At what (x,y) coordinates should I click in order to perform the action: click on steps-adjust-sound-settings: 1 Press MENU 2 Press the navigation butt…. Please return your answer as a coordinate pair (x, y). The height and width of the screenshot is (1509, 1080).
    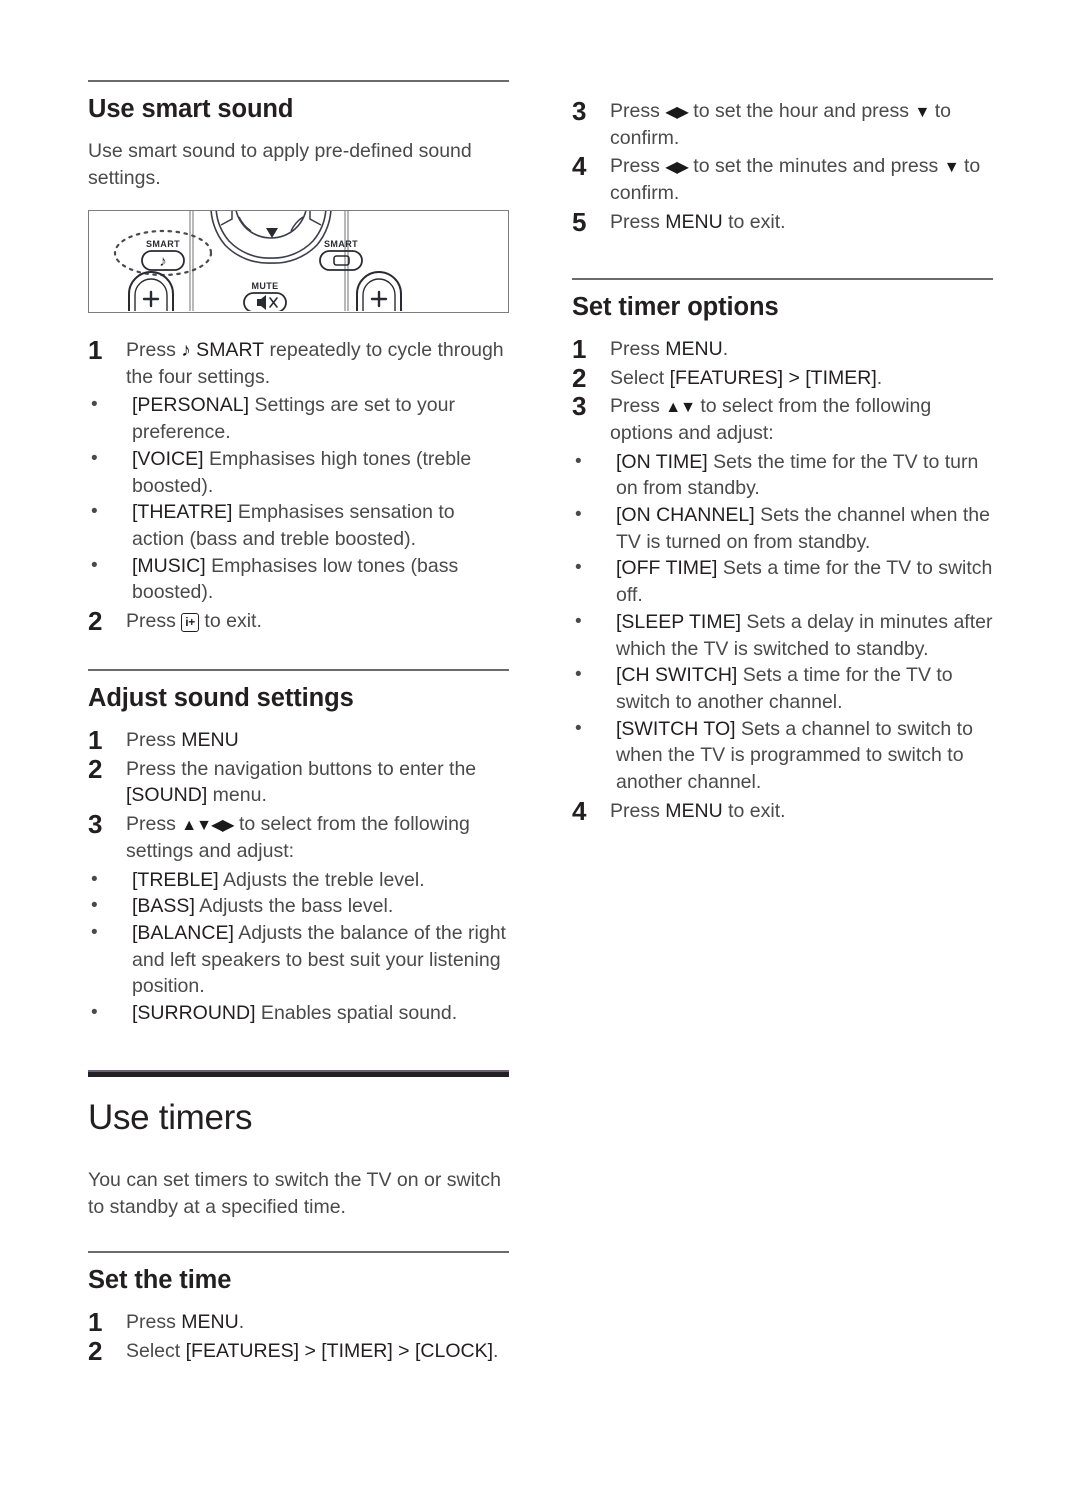
    Looking at the image, I should click on (298, 795).